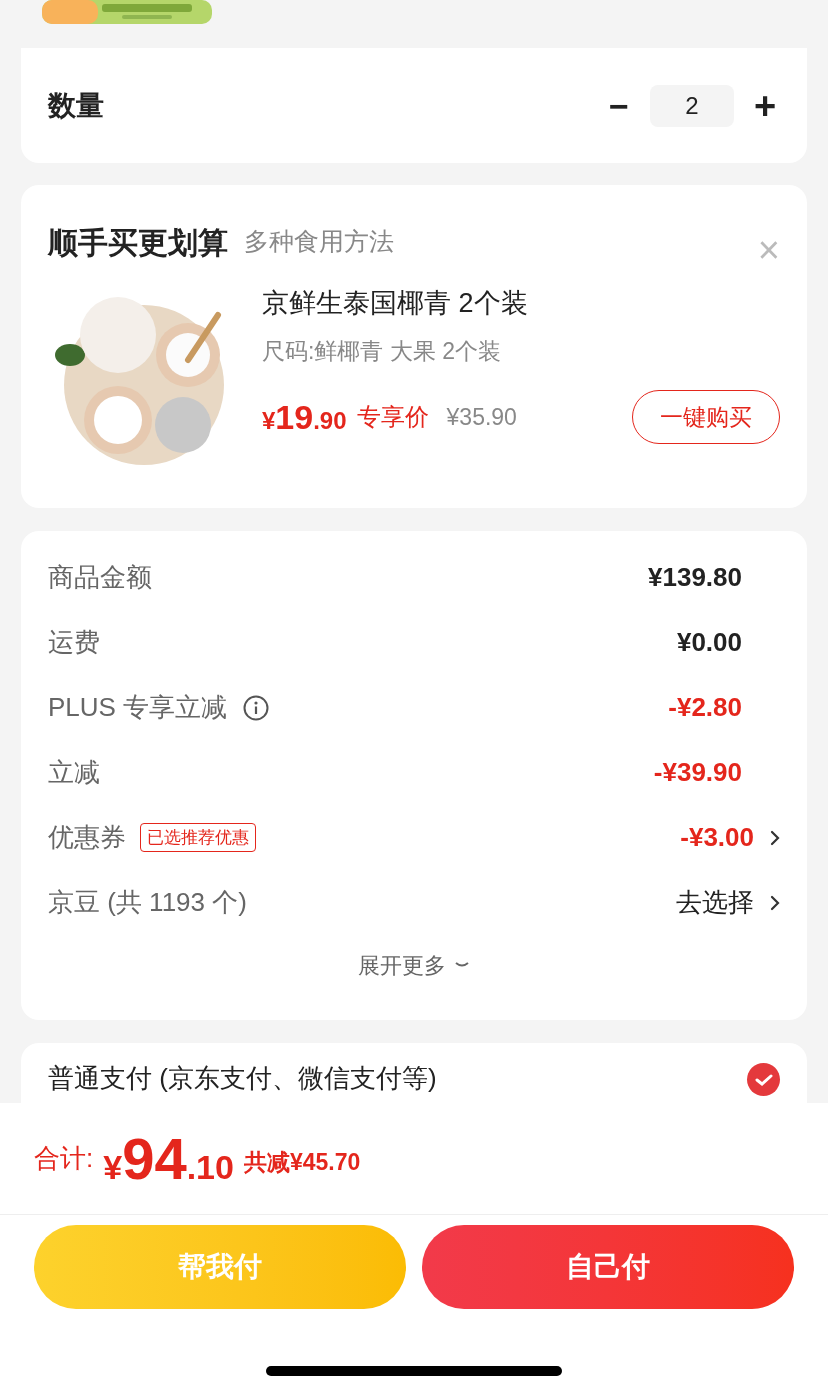  What do you see at coordinates (392, 417) in the screenshot?
I see `price-tag: 专享价` at bounding box center [392, 417].